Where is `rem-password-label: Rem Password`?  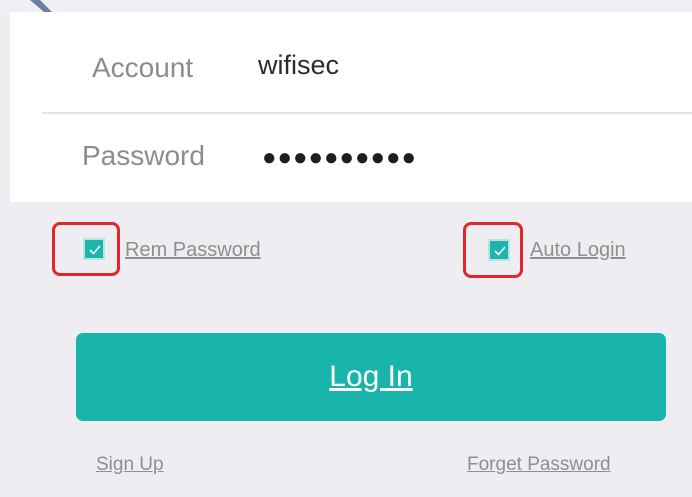 rem-password-label: Rem Password is located at coordinates (193, 250).